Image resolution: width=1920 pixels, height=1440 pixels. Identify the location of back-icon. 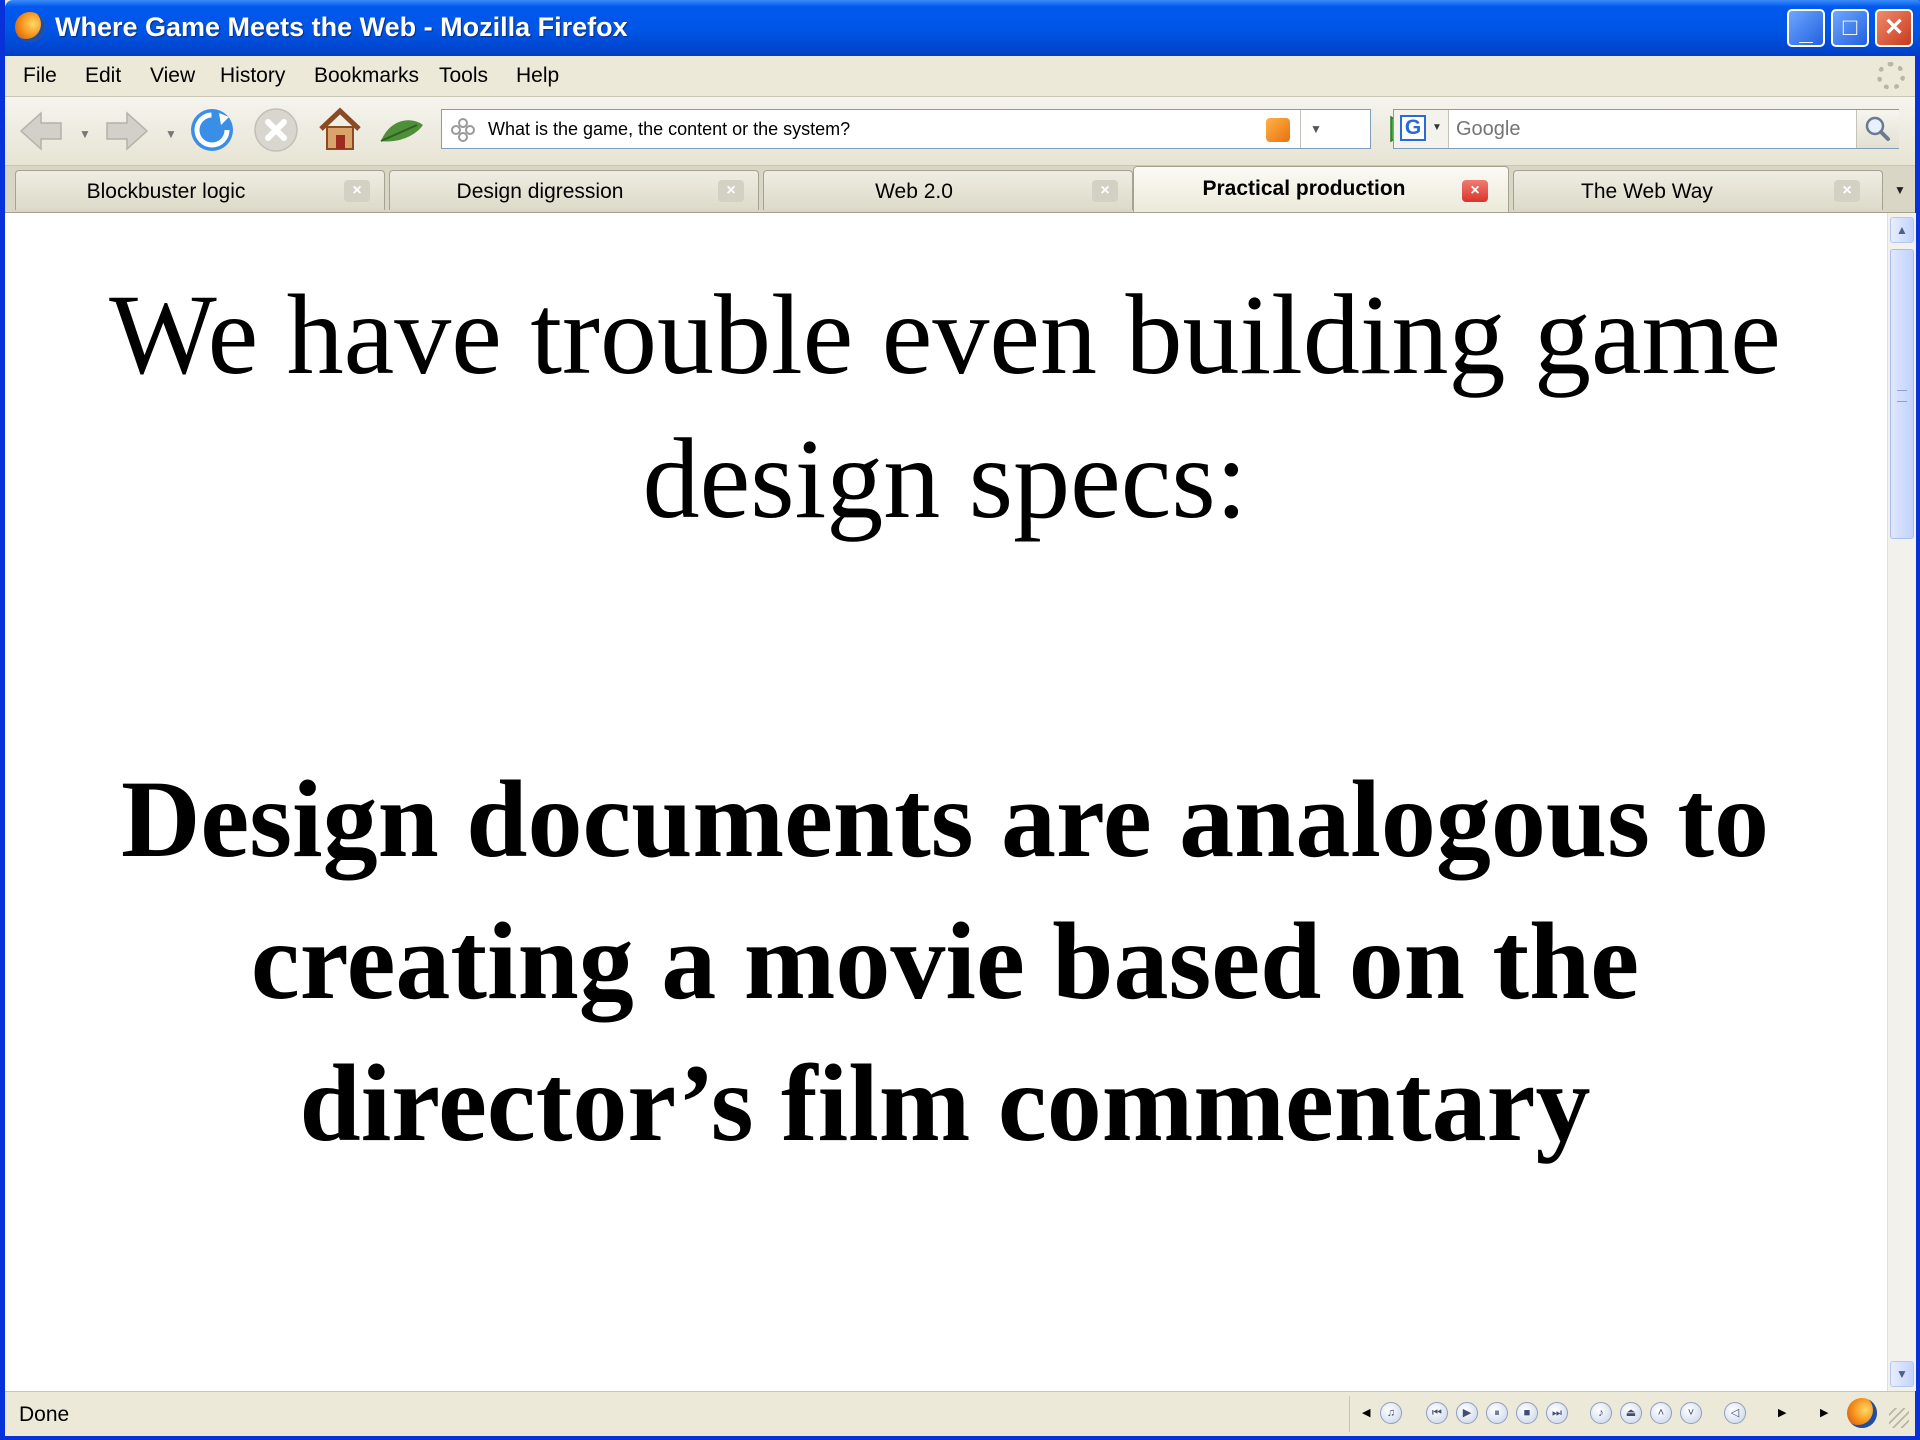
(41, 131).